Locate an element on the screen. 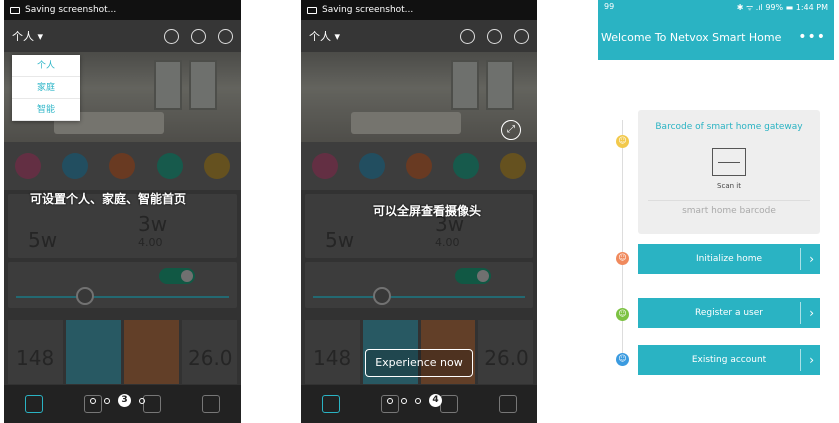  title-bar: Welcome To Netvox Smart Home ••• is located at coordinates (716, 37).